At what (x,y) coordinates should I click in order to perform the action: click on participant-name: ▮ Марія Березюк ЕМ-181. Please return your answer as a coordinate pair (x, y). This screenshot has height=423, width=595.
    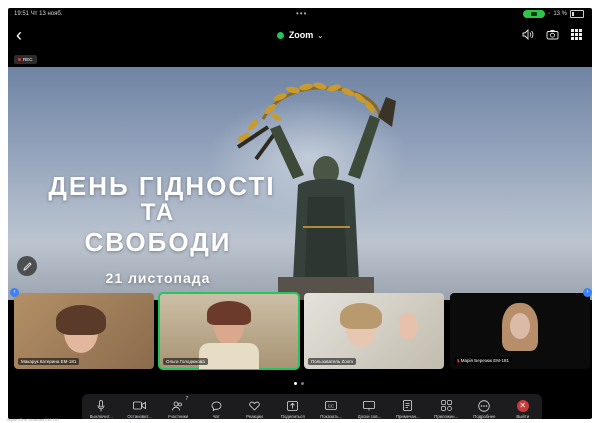
    Looking at the image, I should click on (483, 361).